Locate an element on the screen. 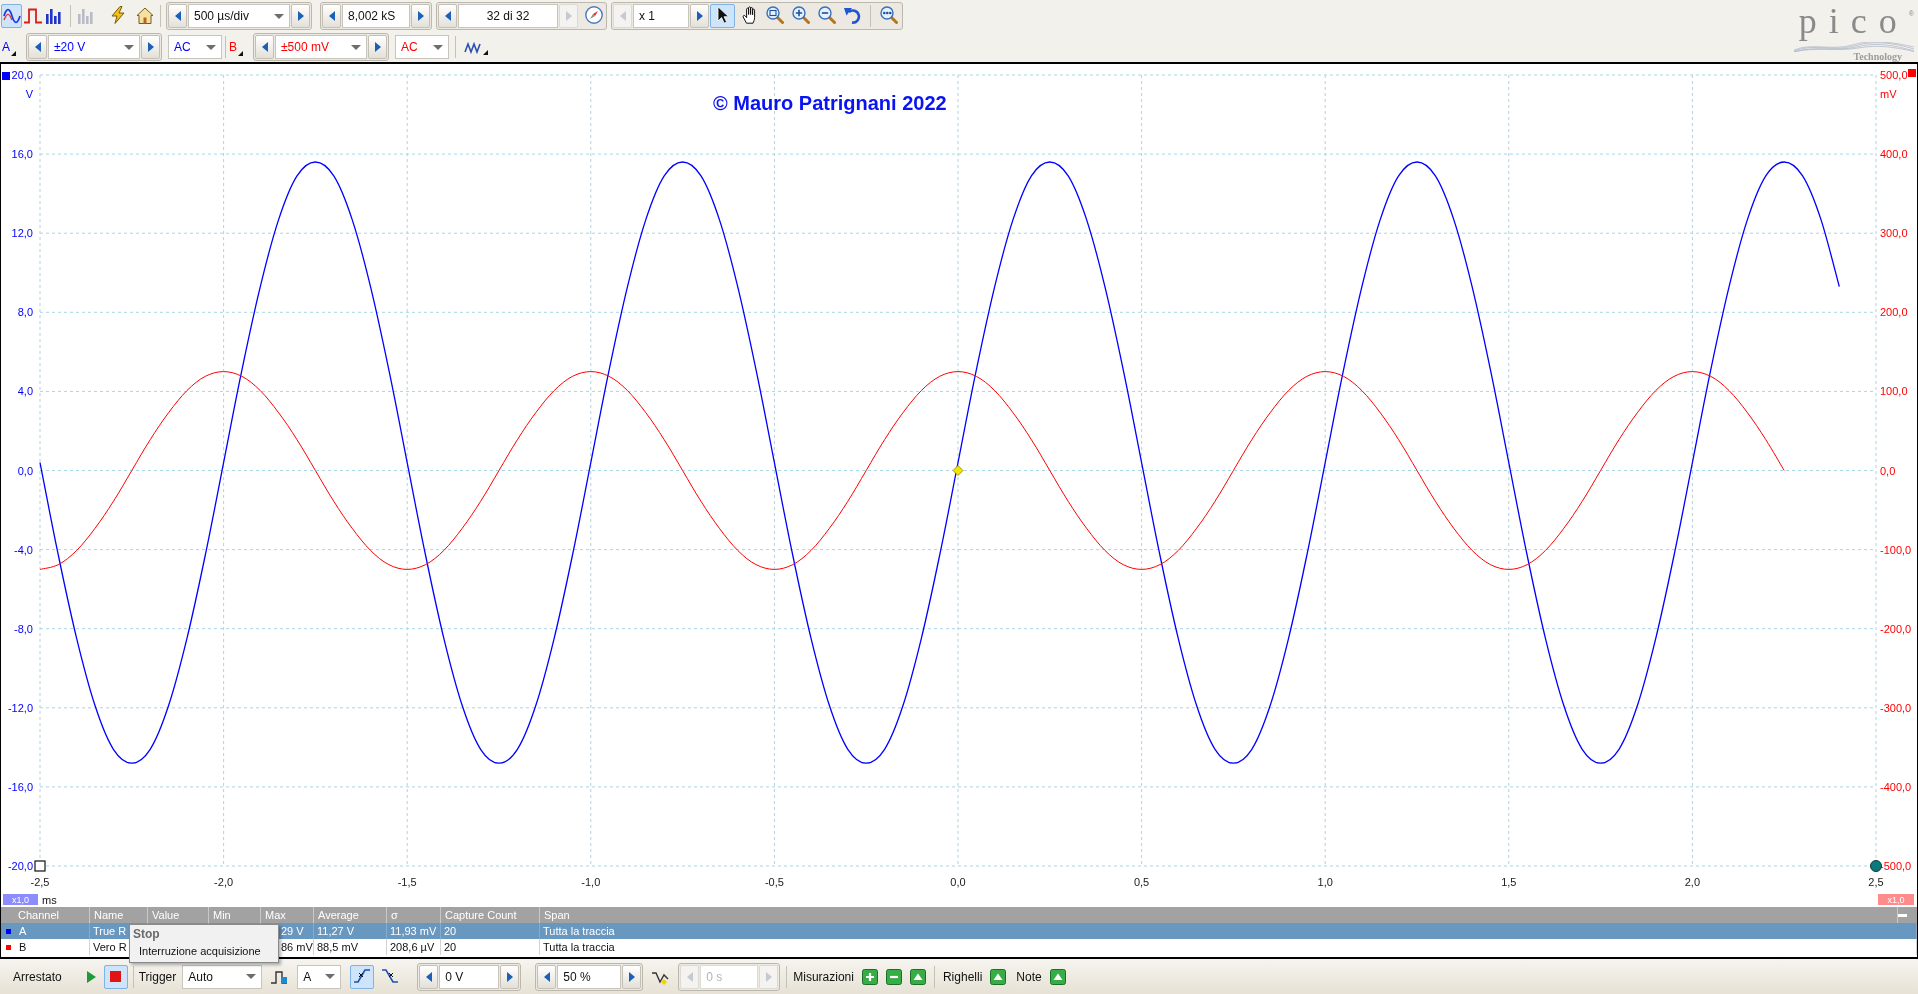 This screenshot has height=994, width=1918. threshold-field: 0 V is located at coordinates (469, 976).